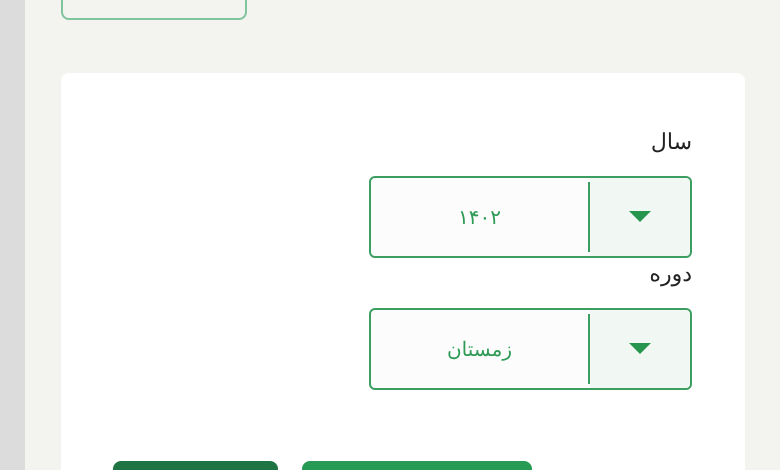 Image resolution: width=780 pixels, height=470 pixels. What do you see at coordinates (479, 349) in the screenshot?
I see `dropdown-value: زمستان` at bounding box center [479, 349].